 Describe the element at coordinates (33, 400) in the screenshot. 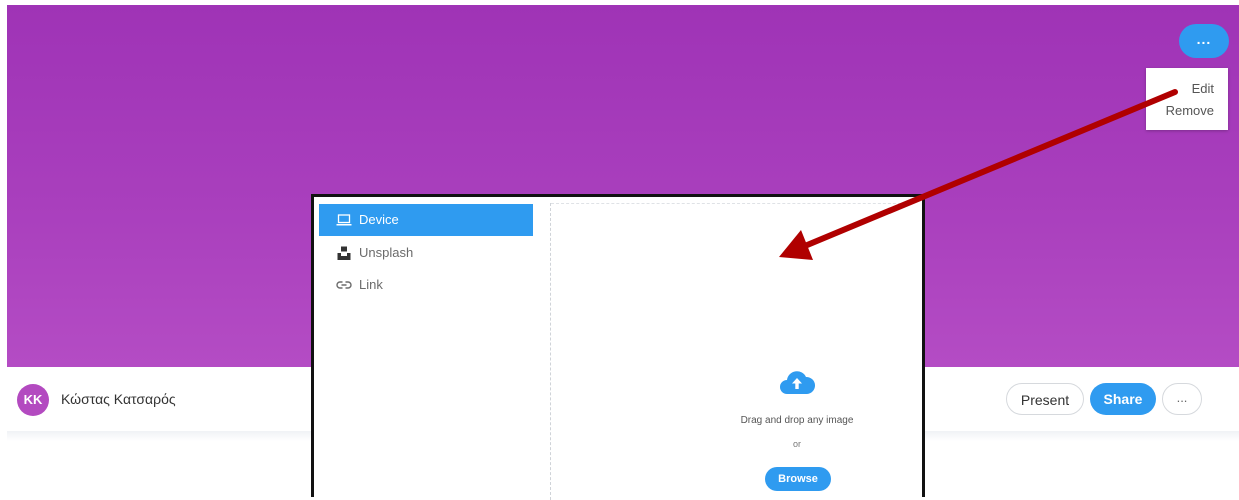

I see `avatar: KK` at that location.